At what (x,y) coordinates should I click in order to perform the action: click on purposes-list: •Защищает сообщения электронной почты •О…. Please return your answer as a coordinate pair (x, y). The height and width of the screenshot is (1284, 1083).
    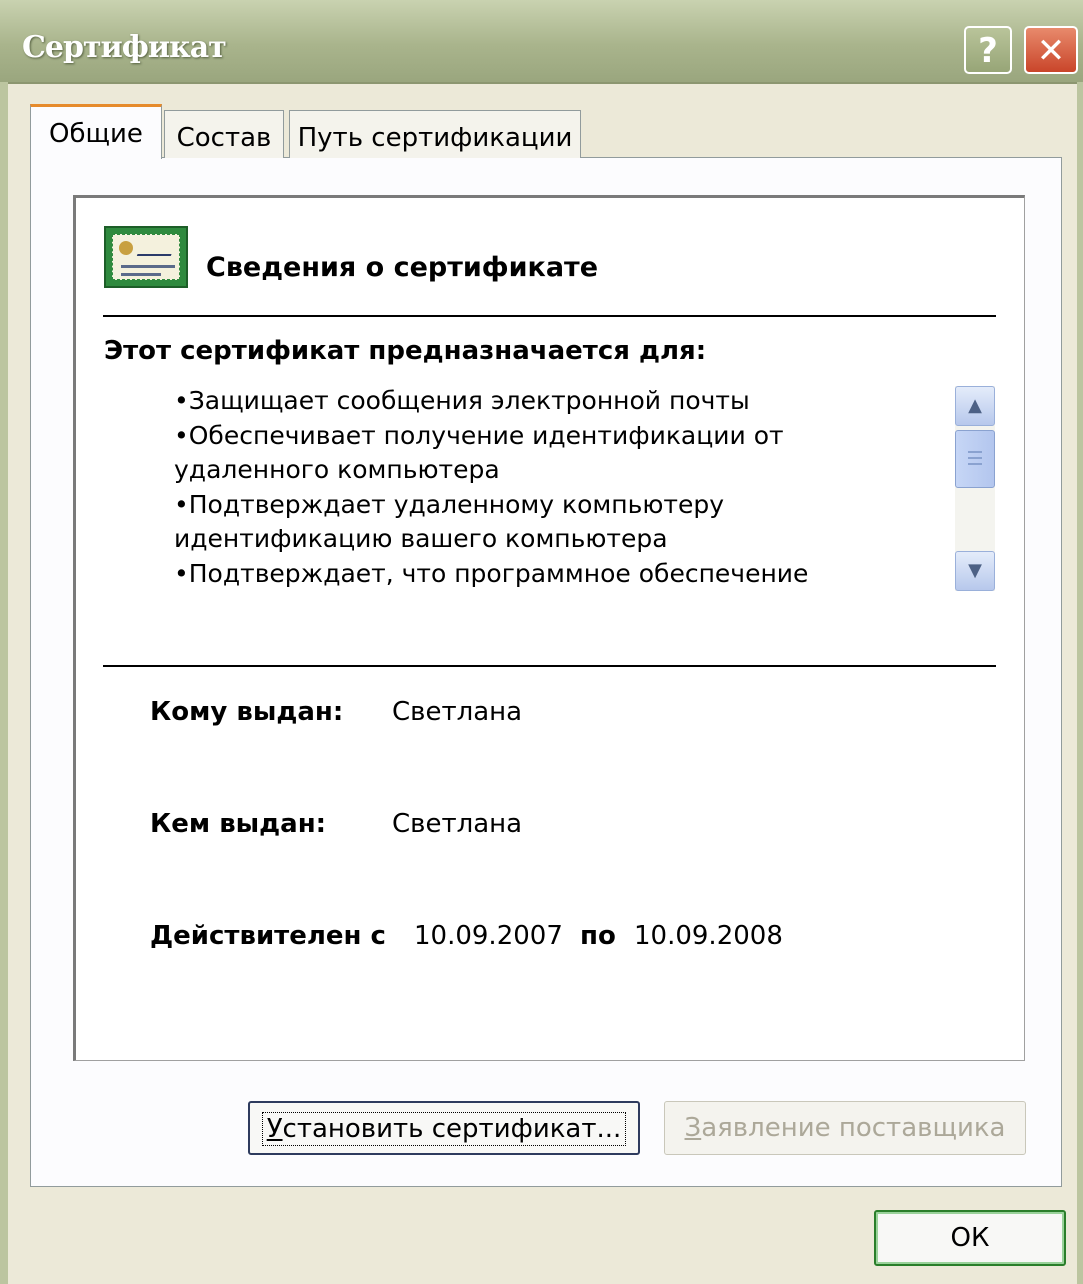
    Looking at the image, I should click on (544, 496).